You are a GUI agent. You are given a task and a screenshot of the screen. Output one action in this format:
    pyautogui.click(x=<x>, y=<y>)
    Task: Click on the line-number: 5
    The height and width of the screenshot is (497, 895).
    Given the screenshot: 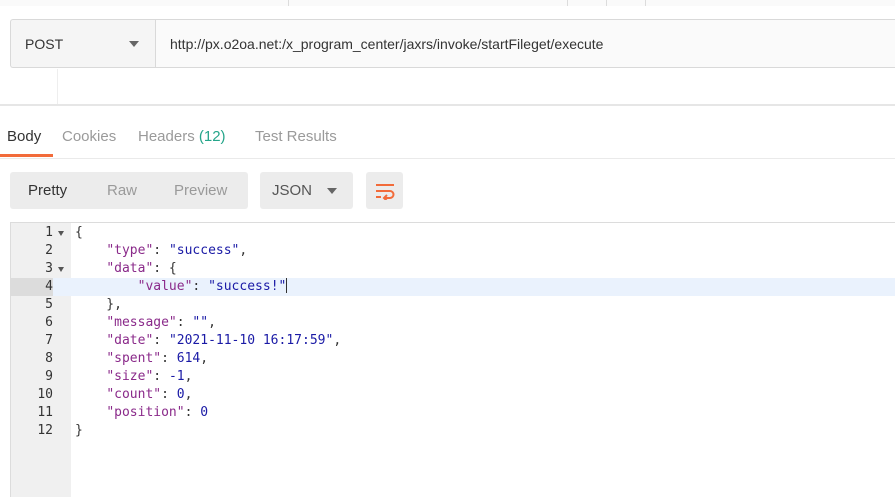 What is the action you would take?
    pyautogui.click(x=49, y=304)
    